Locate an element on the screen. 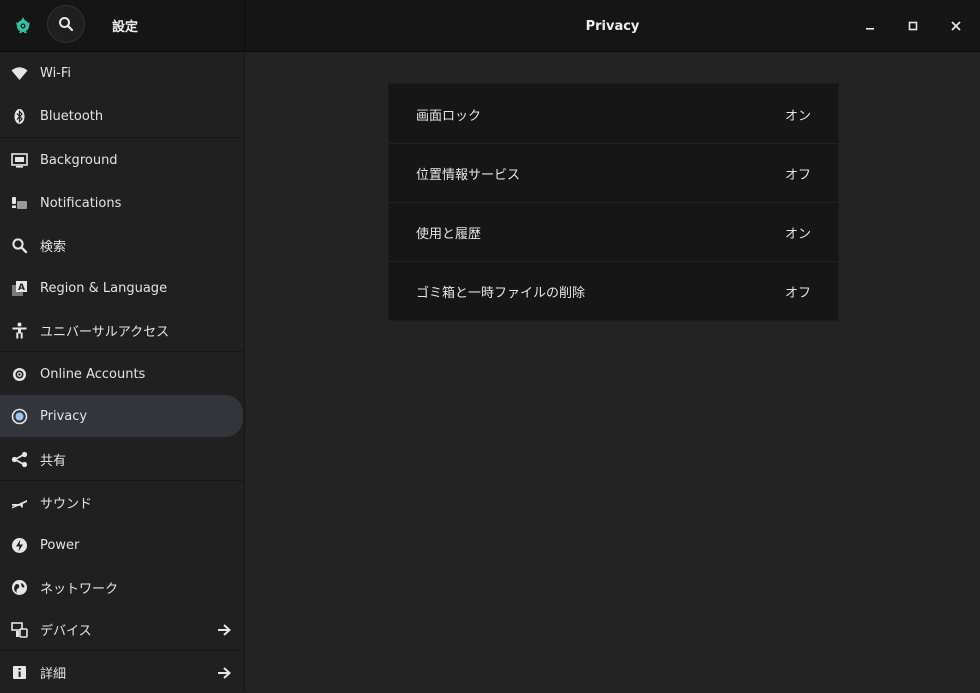 Image resolution: width=980 pixels, height=693 pixels. devices-icon is located at coordinates (19, 629).